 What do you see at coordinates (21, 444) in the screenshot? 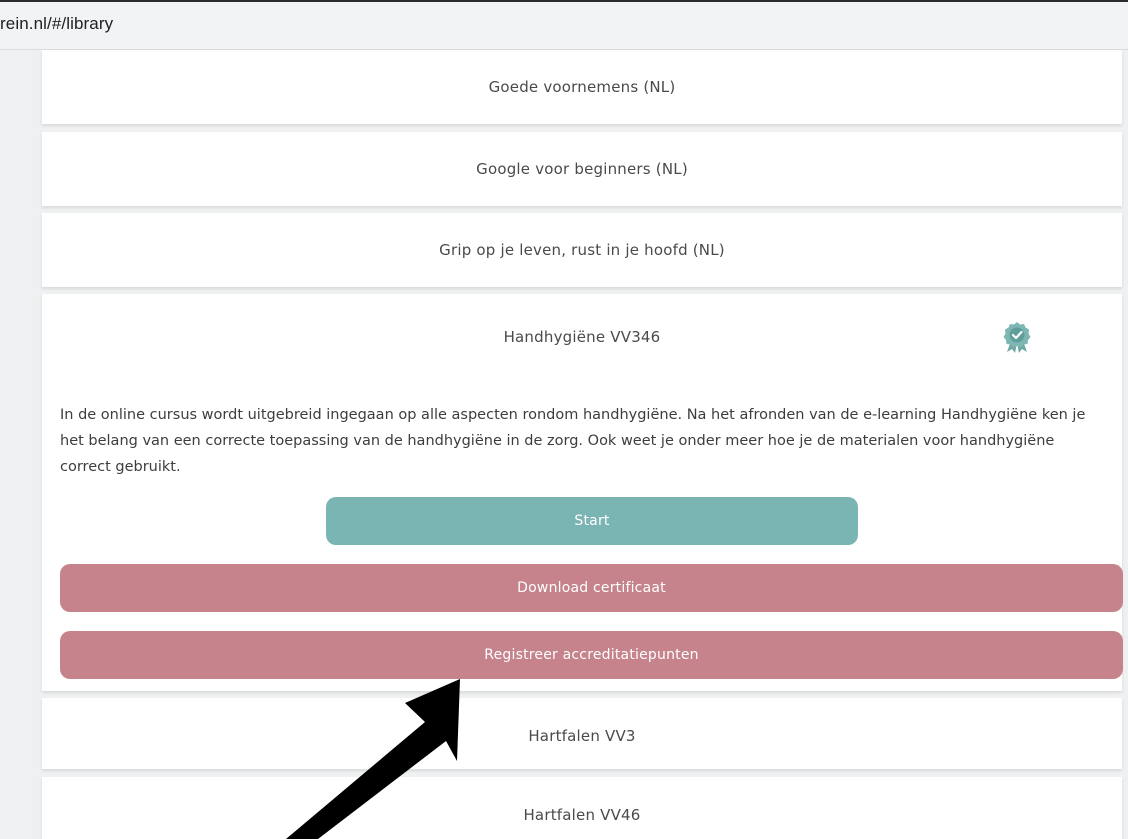
I see `left-gutter` at bounding box center [21, 444].